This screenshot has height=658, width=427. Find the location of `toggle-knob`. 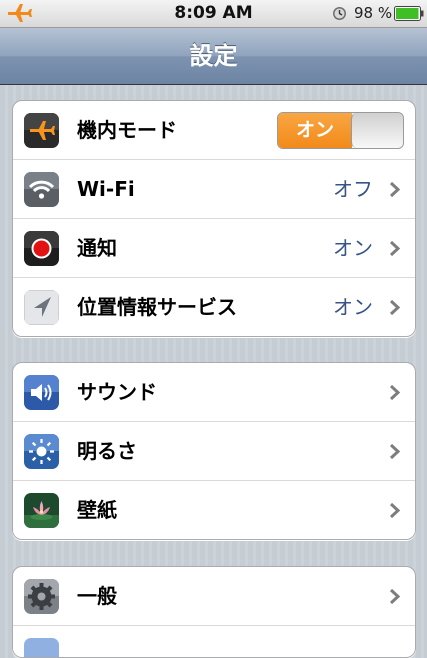

toggle-knob is located at coordinates (377, 130).